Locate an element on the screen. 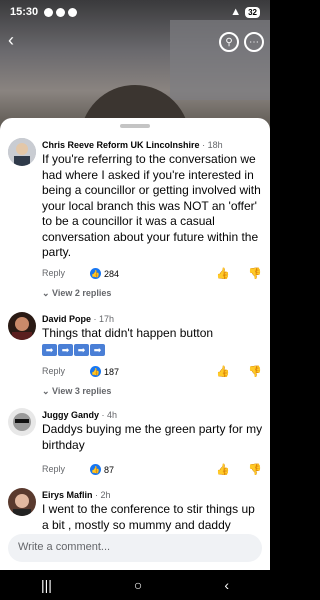  comment-header: David Pope · 17h is located at coordinates (78, 319).